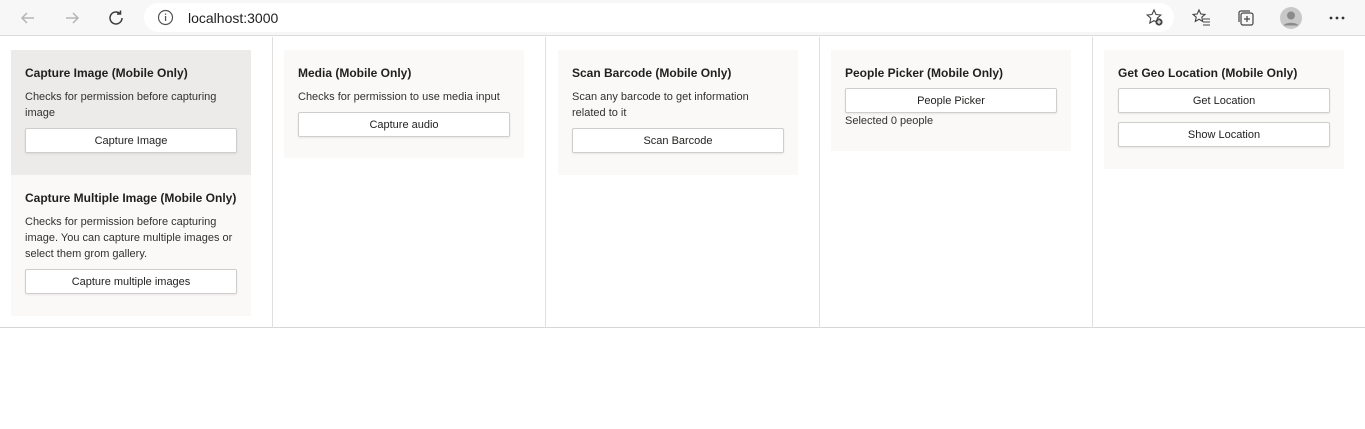 The image size is (1365, 429). Describe the element at coordinates (659, 17) in the screenshot. I see `address-bar: localhost:3000` at that location.